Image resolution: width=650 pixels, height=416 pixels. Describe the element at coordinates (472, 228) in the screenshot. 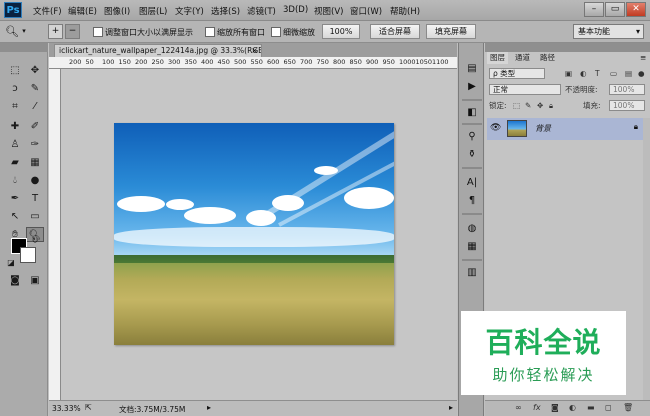

I see `swatches-panel-icon: ◍` at that location.